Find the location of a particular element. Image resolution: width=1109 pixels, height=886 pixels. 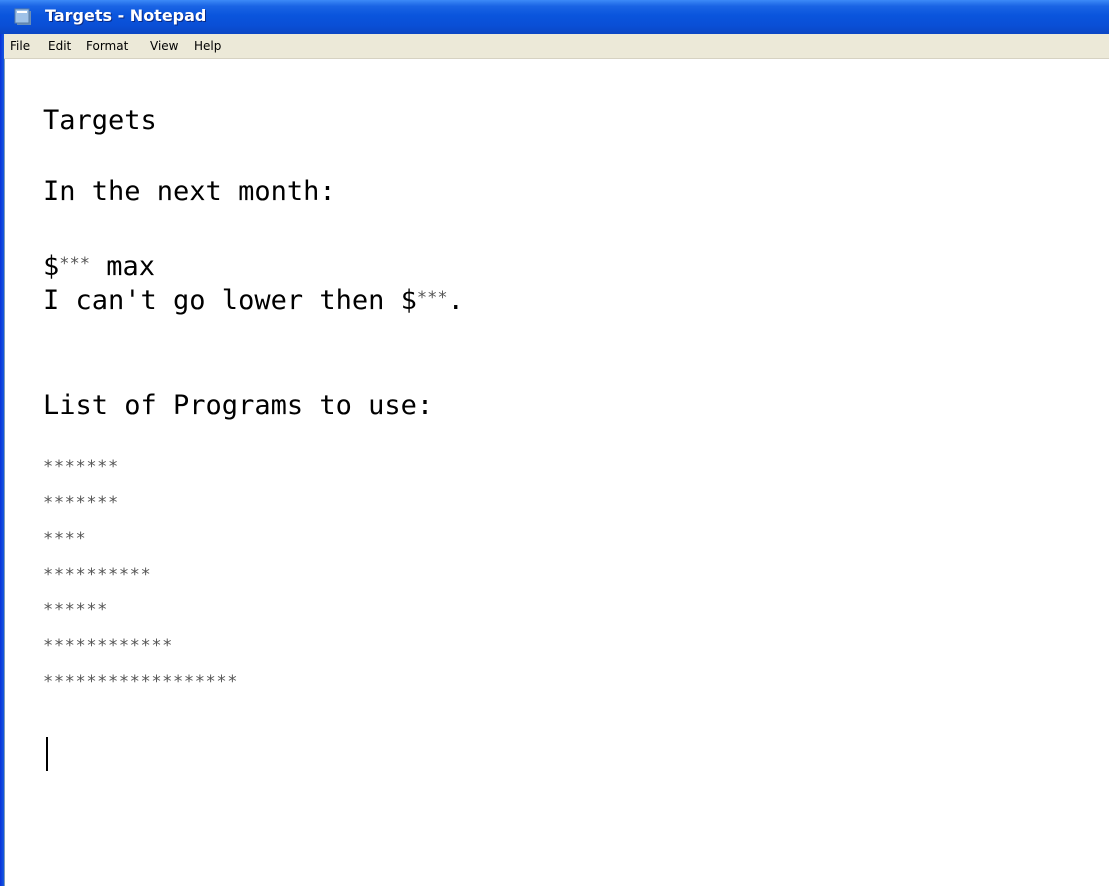

max-suffix: max is located at coordinates (122, 266).